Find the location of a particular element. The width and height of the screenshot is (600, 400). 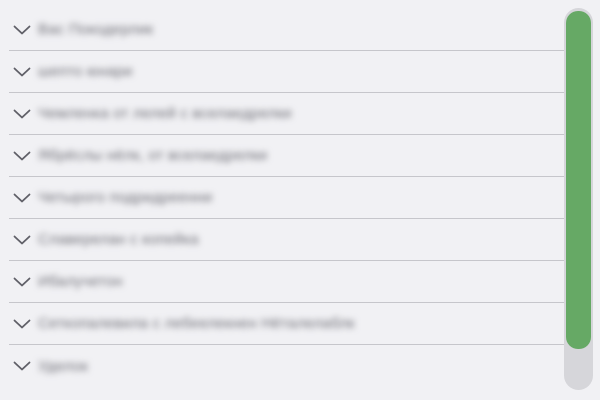

accordion-item: Уделок is located at coordinates (286, 366).